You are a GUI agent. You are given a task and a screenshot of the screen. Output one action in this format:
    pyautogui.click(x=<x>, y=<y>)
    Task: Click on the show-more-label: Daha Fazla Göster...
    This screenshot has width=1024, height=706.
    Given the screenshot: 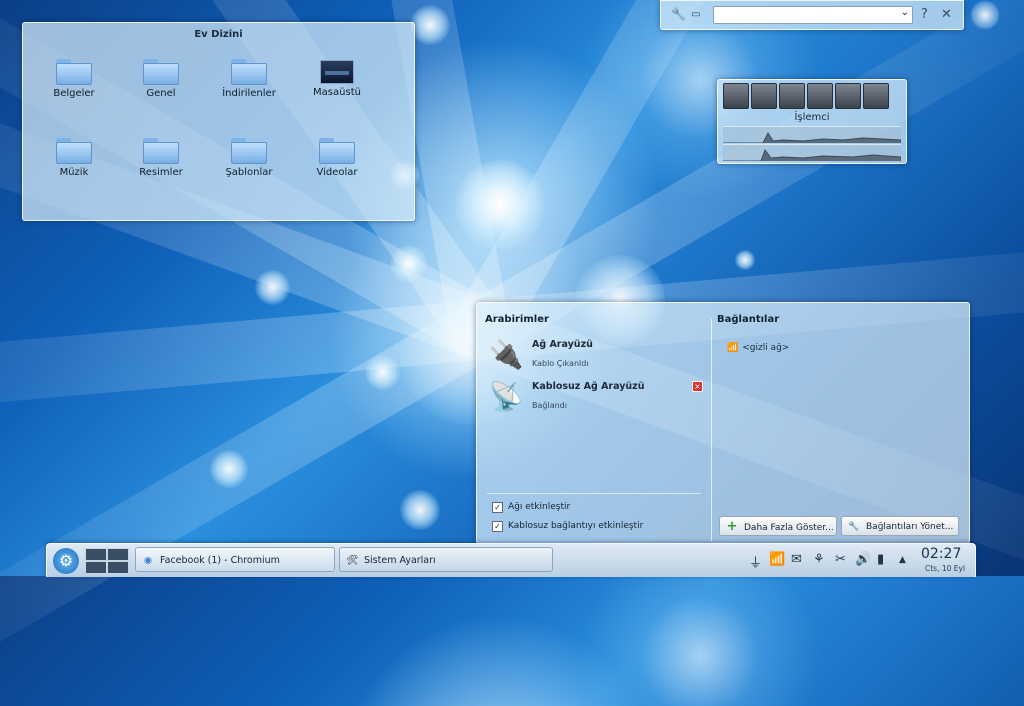 What is the action you would take?
    pyautogui.click(x=789, y=528)
    